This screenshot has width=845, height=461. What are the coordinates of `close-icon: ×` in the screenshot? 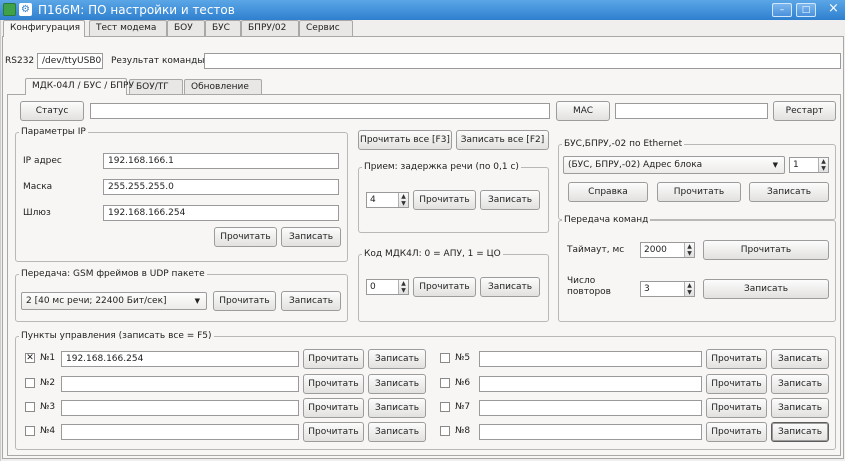 It's located at (833, 9).